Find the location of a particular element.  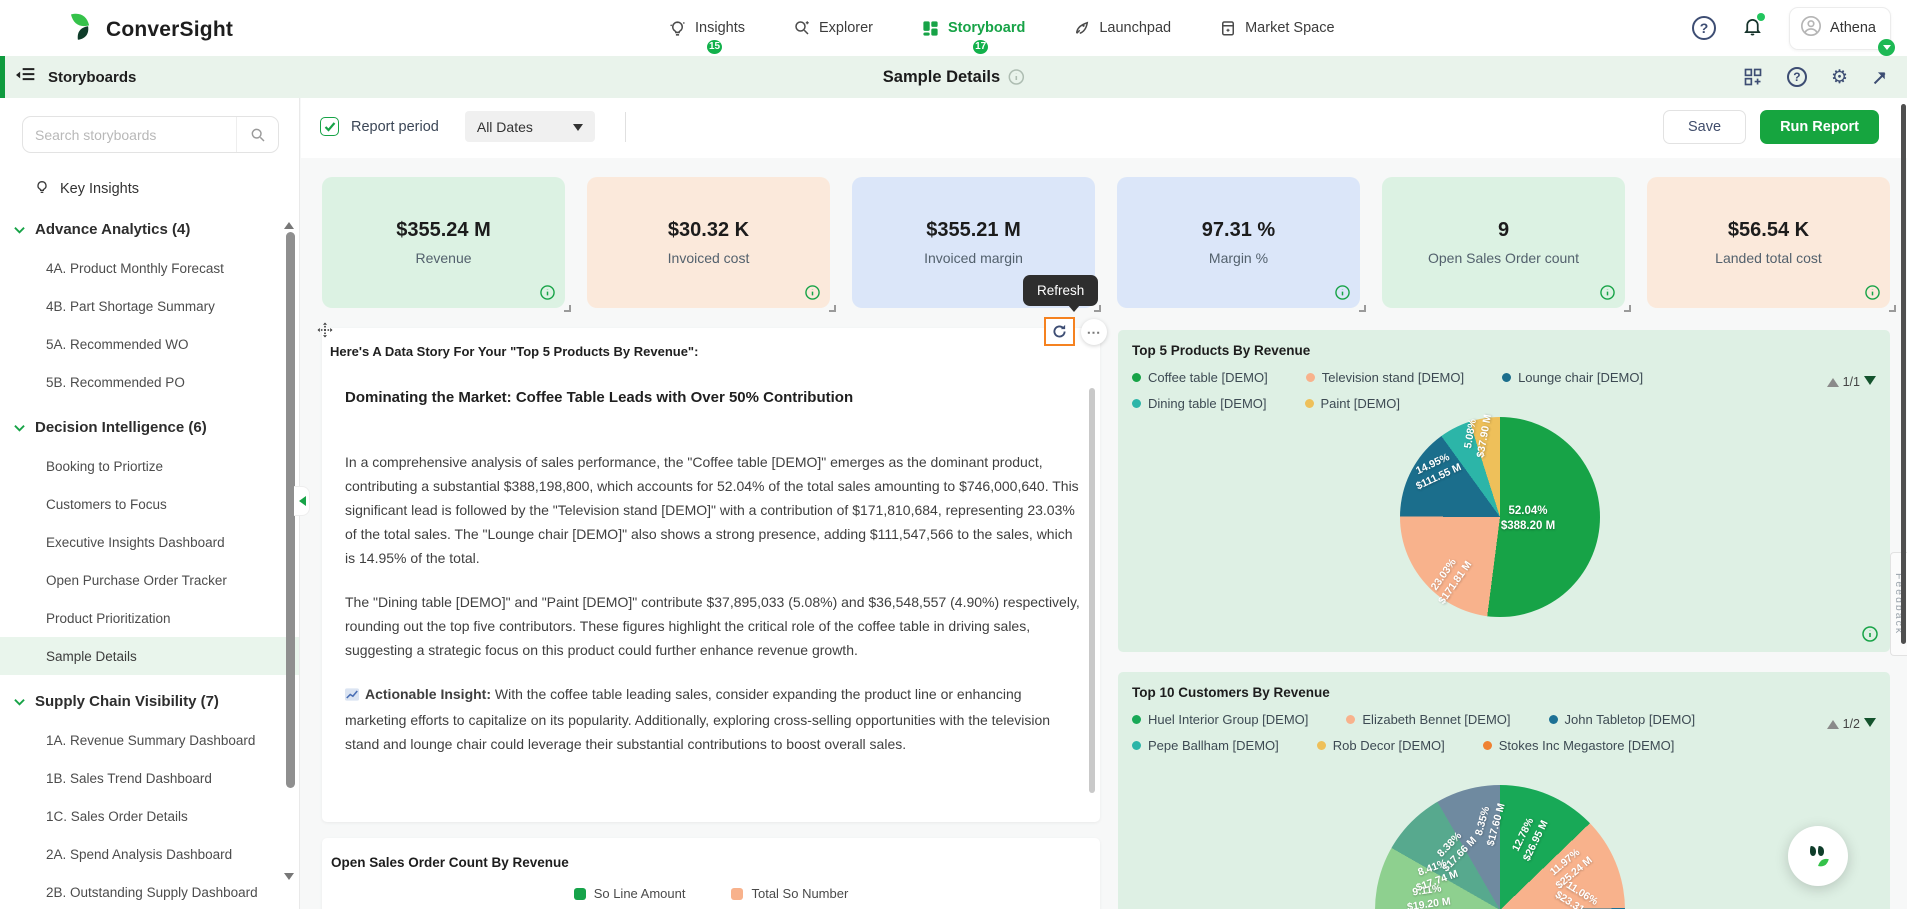

nav-market-space: Market Space is located at coordinates (1277, 28).